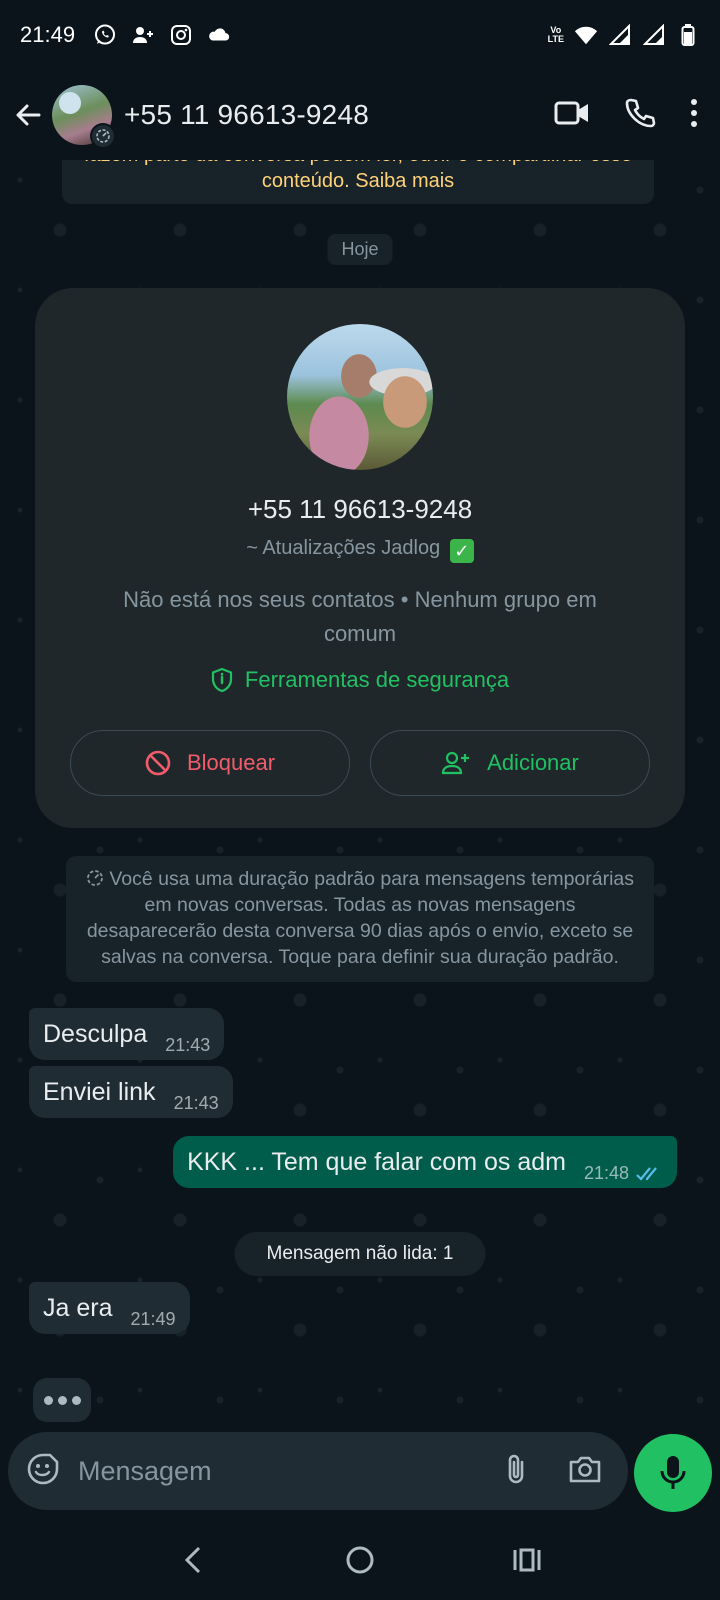 This screenshot has width=720, height=1600. I want to click on system-icons: Vo LTE, so click(624, 35).